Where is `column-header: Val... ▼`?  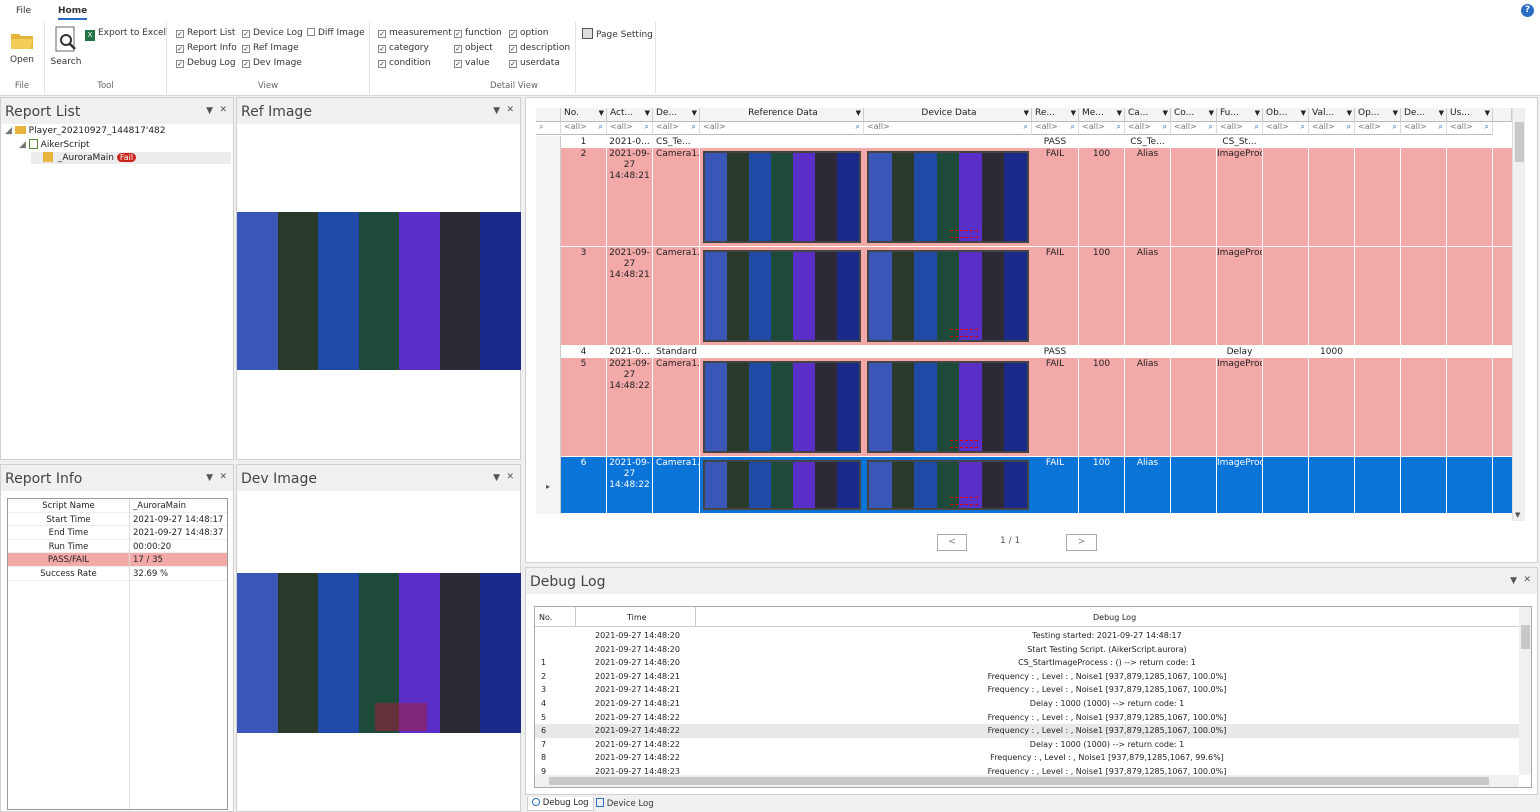 column-header: Val... ▼ is located at coordinates (1332, 115).